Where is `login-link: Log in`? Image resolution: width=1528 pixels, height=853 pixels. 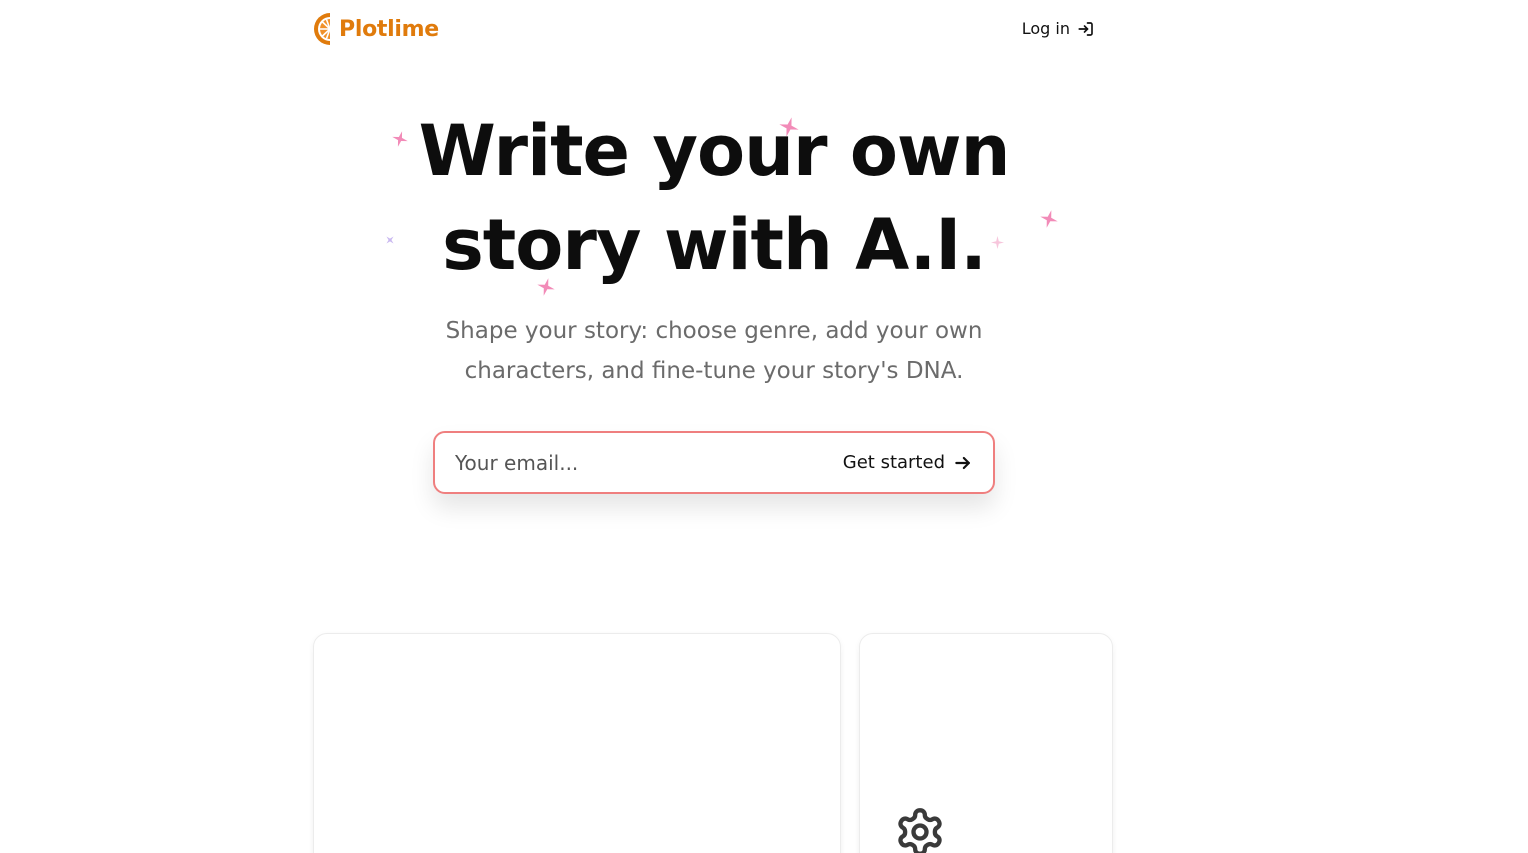 login-link: Log in is located at coordinates (1058, 28).